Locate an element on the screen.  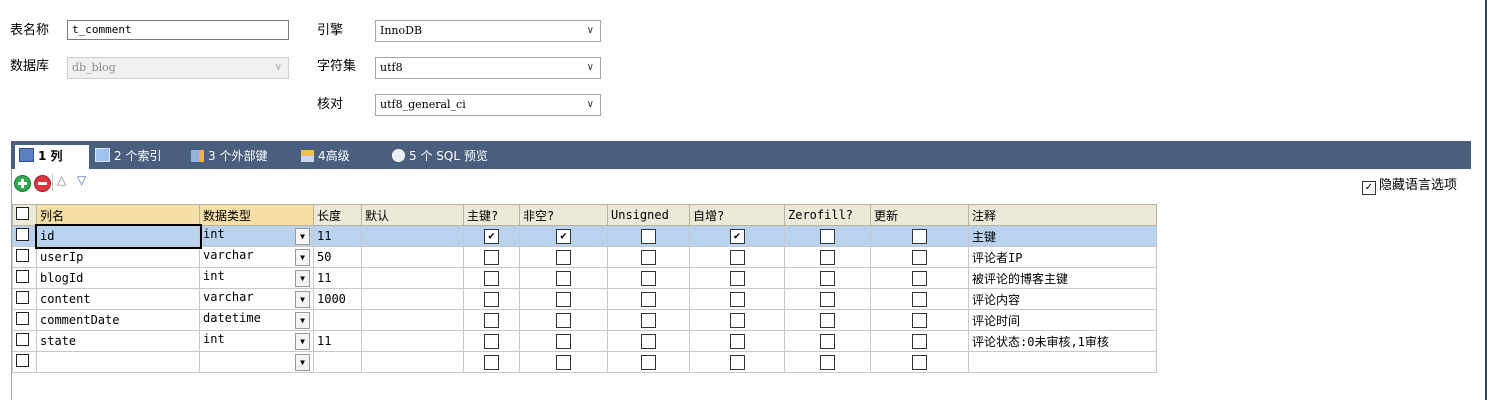
pk-cell: ✔ is located at coordinates (491, 236).